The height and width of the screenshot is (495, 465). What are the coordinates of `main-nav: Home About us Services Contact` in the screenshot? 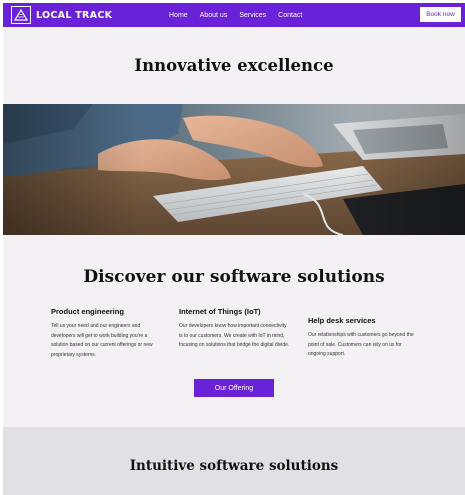 It's located at (241, 15).